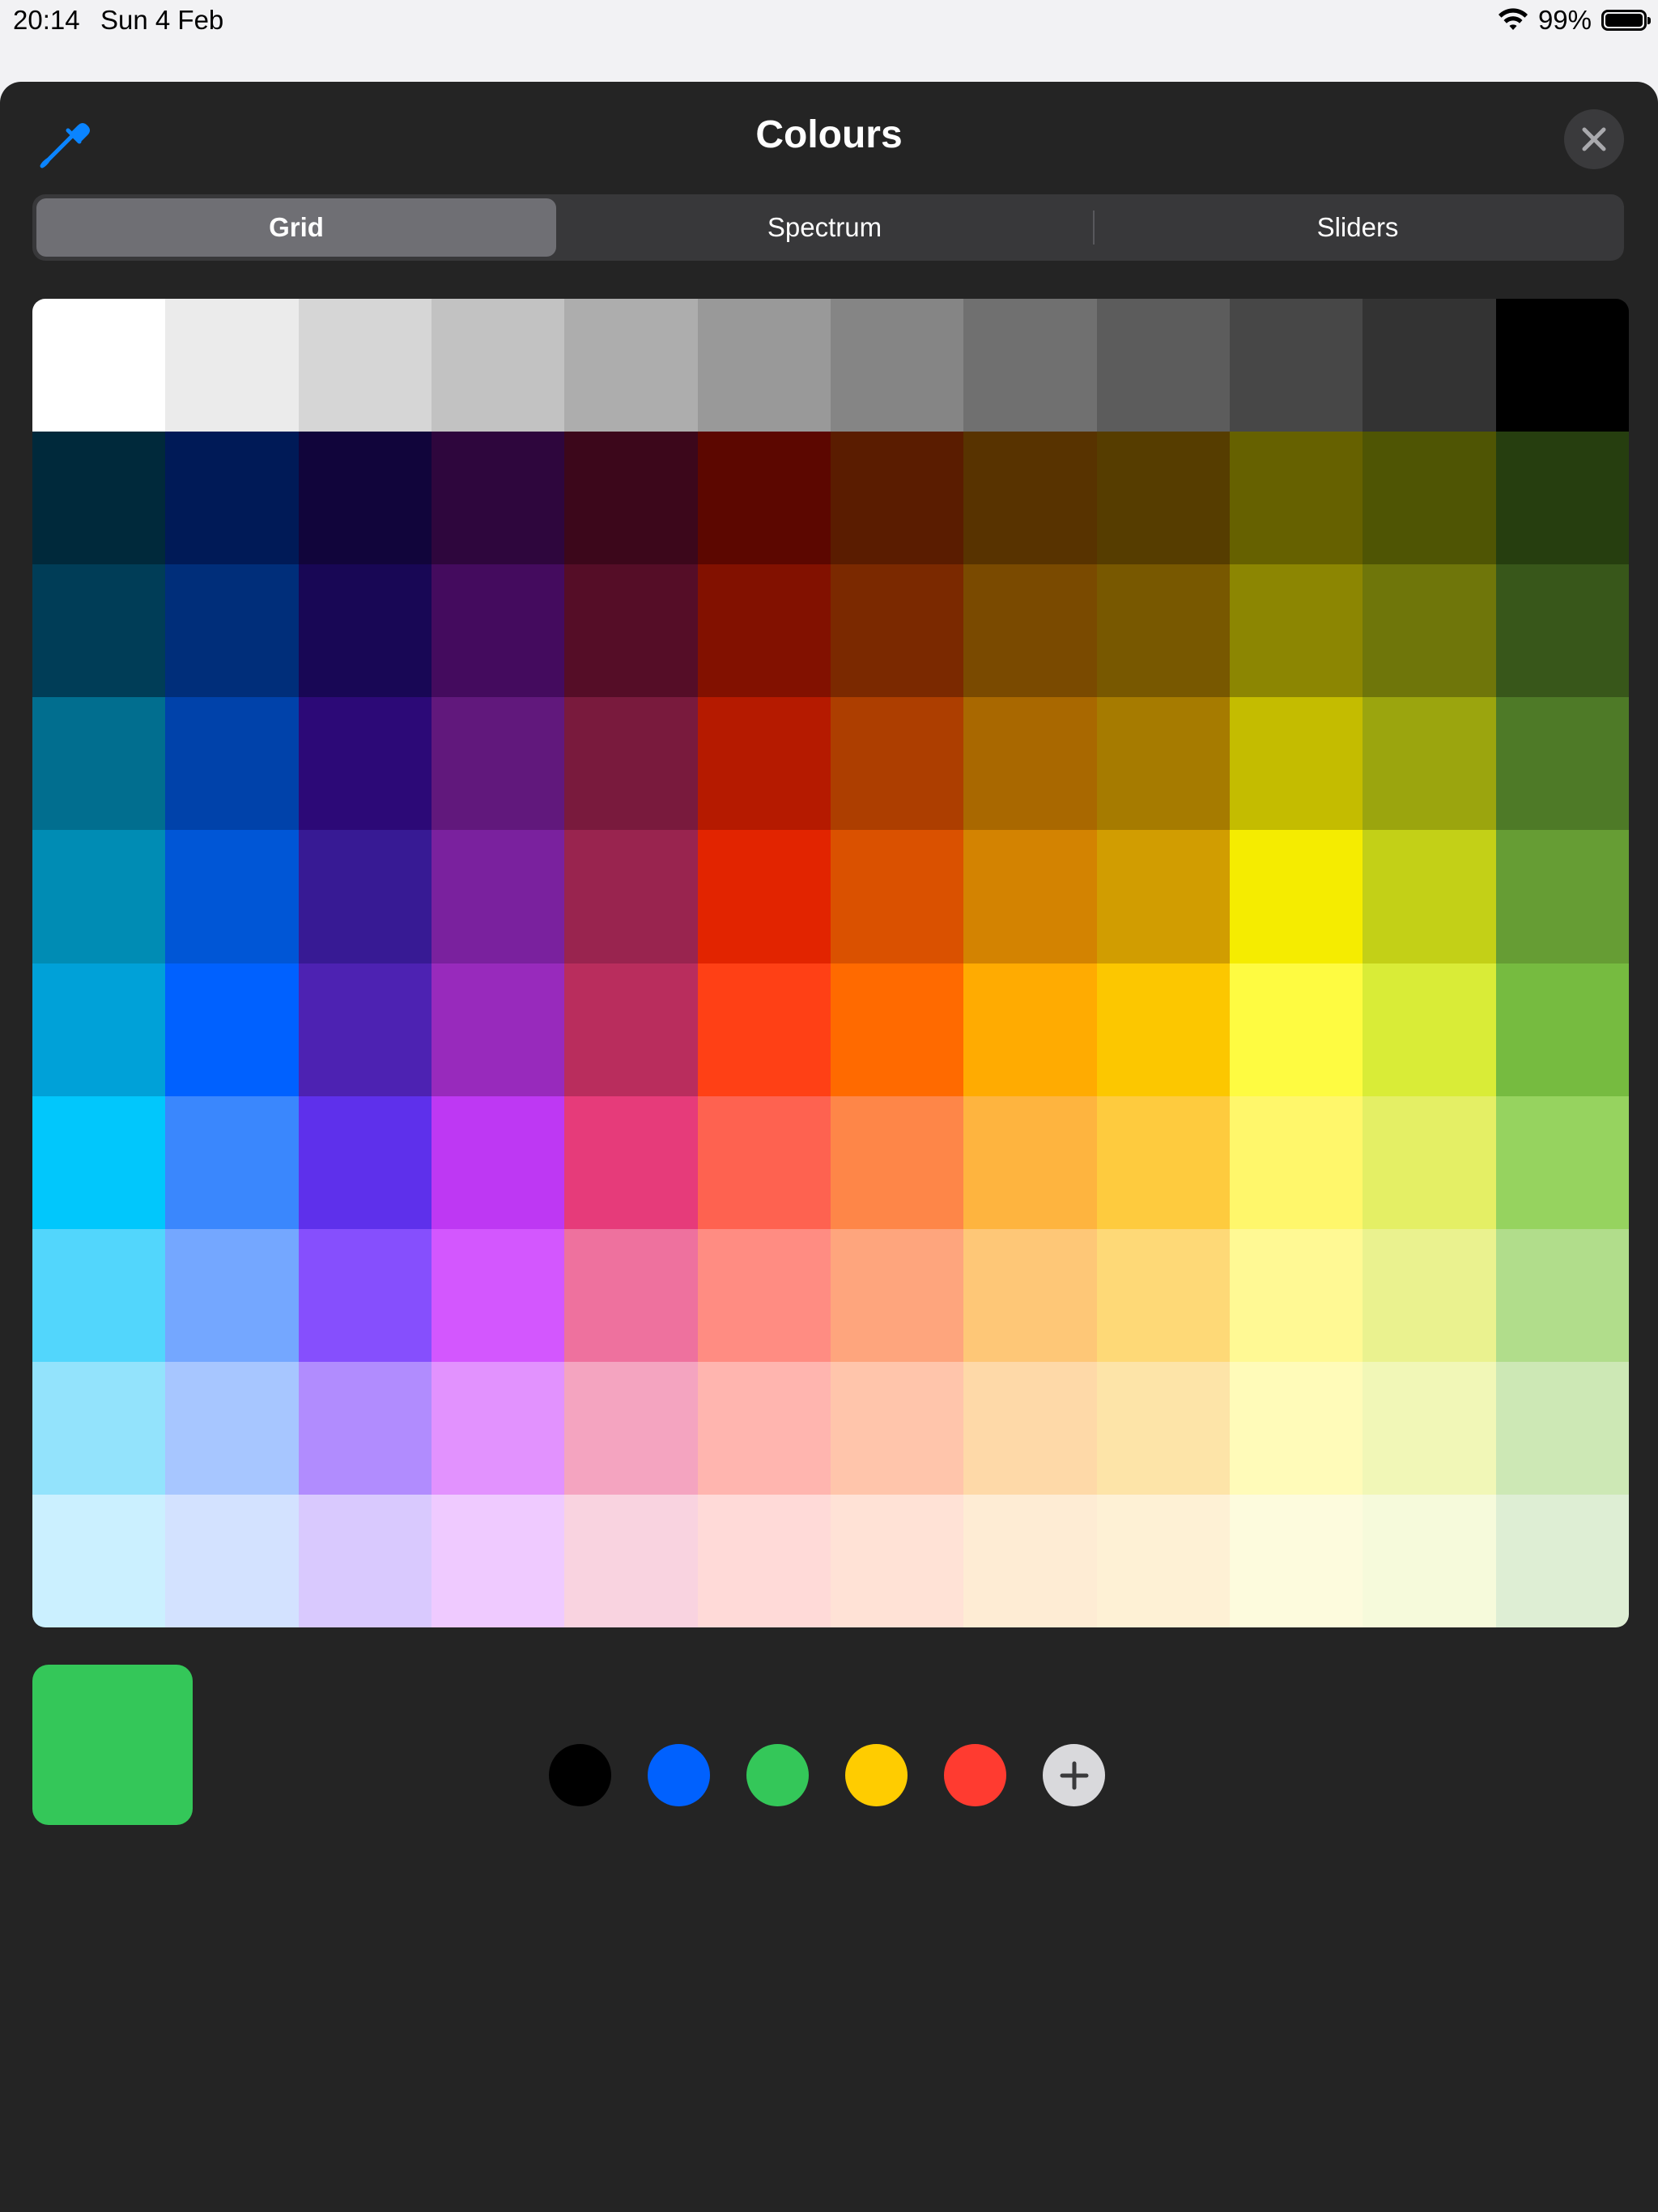  Describe the element at coordinates (975, 1775) in the screenshot. I see `favourite-colour-red` at that location.